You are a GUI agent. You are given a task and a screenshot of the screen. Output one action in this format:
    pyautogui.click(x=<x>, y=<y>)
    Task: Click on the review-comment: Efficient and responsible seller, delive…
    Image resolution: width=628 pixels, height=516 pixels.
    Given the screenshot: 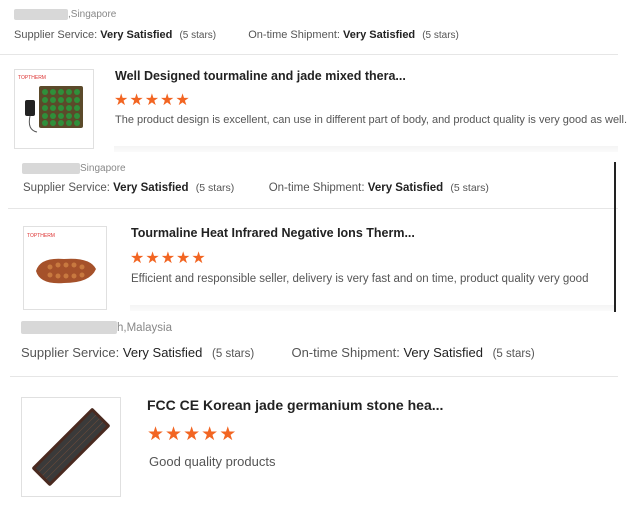 What is the action you would take?
    pyautogui.click(x=360, y=279)
    